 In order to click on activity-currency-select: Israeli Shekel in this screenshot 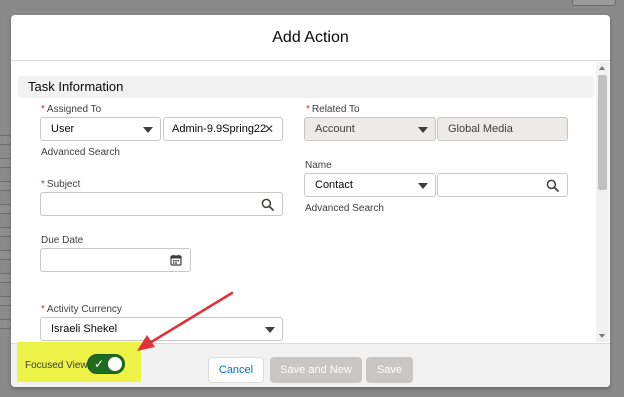, I will do `click(161, 329)`.